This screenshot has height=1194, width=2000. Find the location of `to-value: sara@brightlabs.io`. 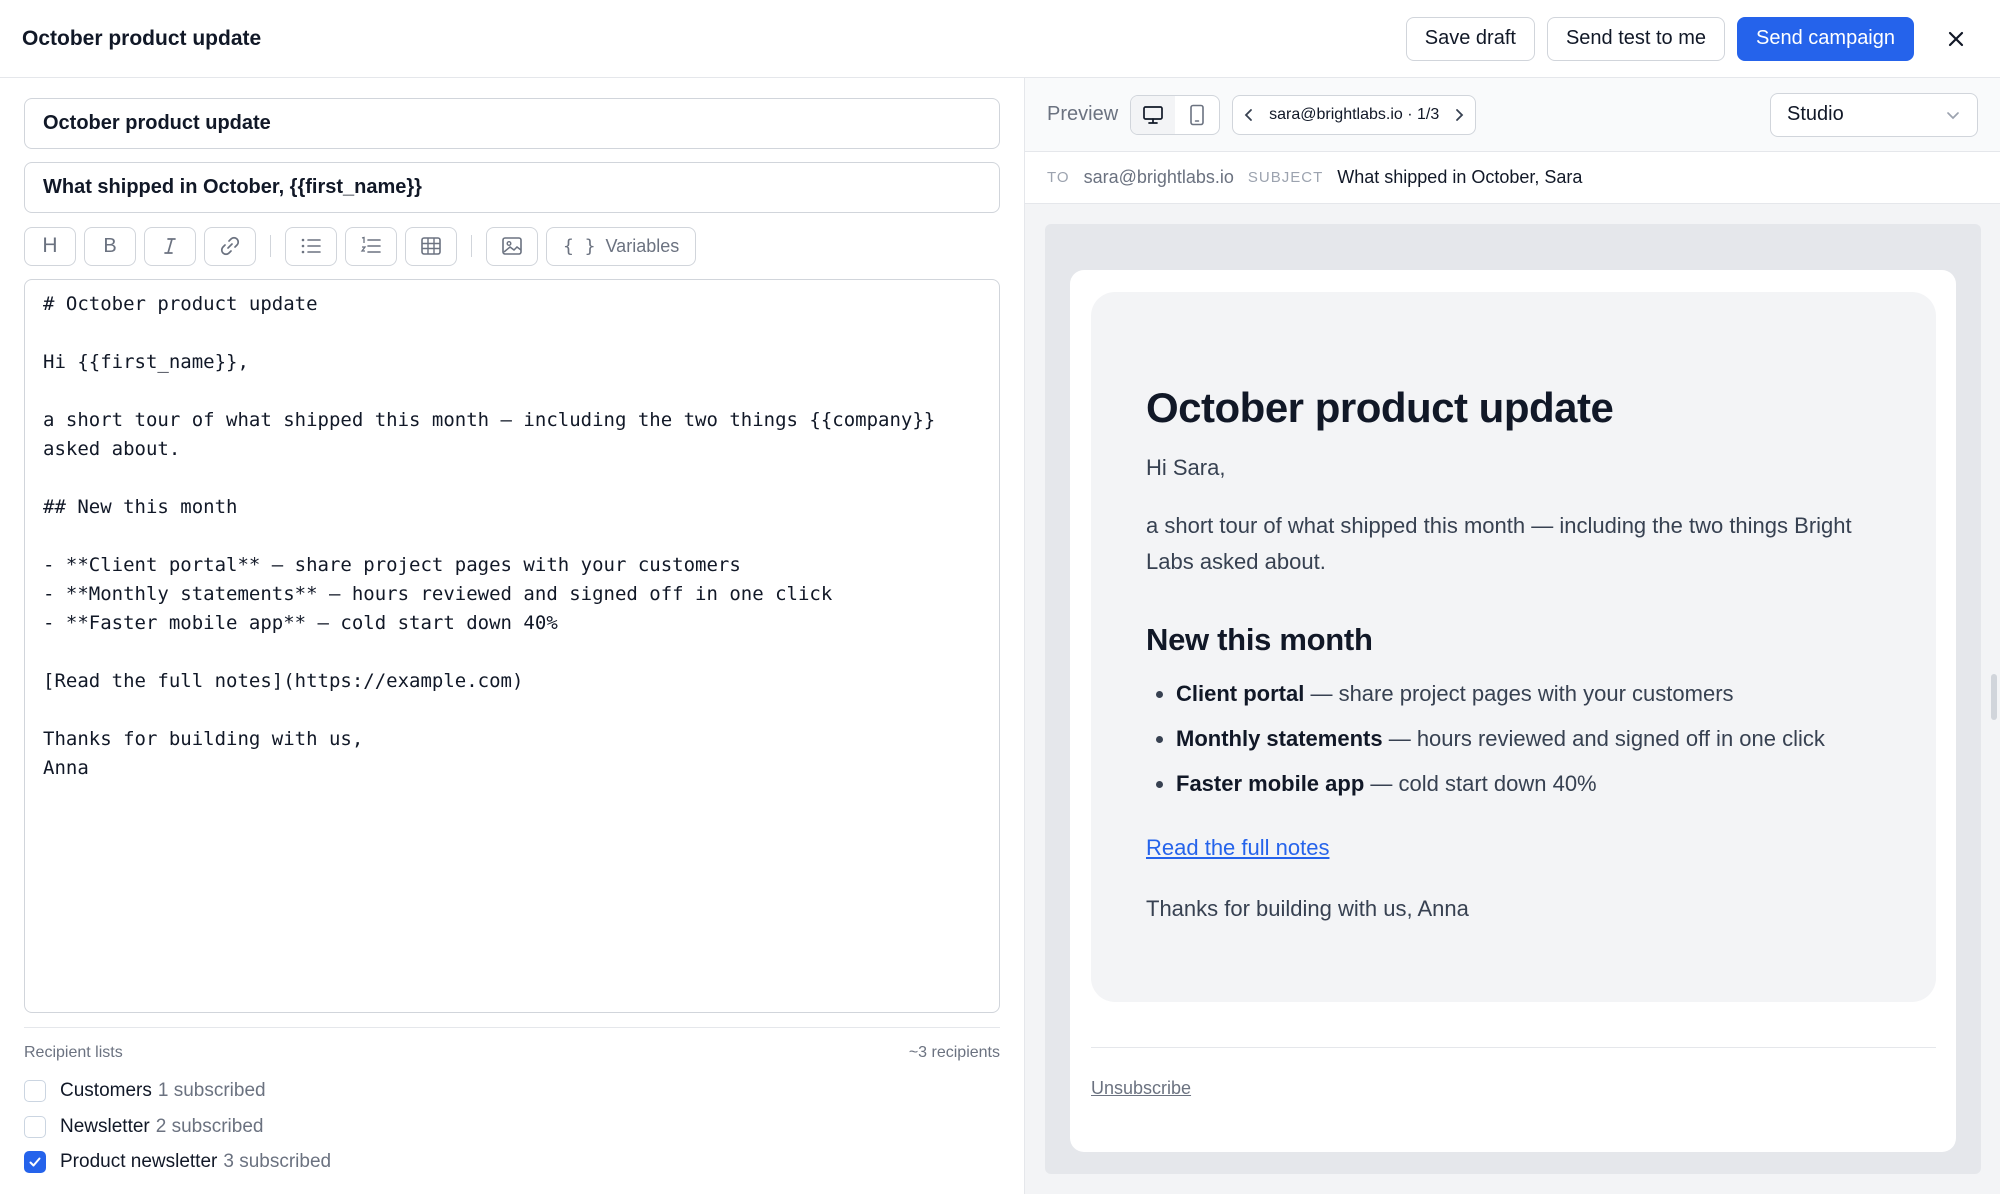

to-value: sara@brightlabs.io is located at coordinates (1158, 177).